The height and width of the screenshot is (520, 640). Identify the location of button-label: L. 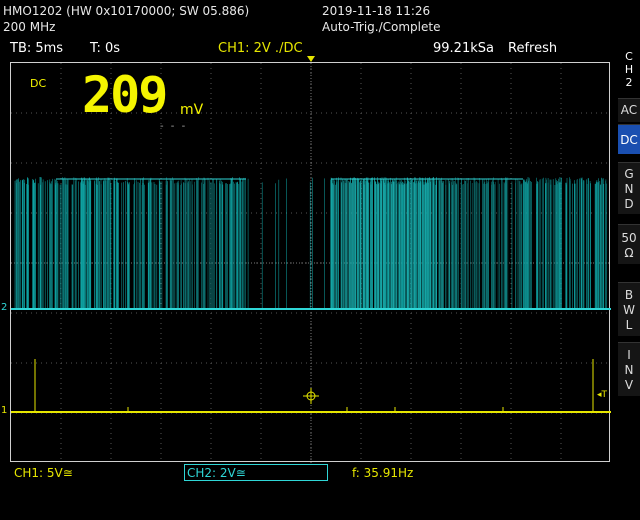
(629, 325).